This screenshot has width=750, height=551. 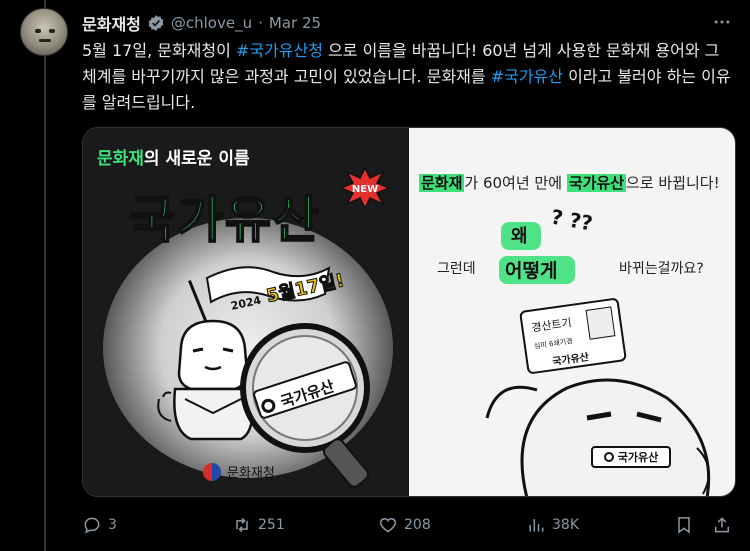 What do you see at coordinates (515, 183) in the screenshot?
I see `right-headline-mid: 가 60여년 만에` at bounding box center [515, 183].